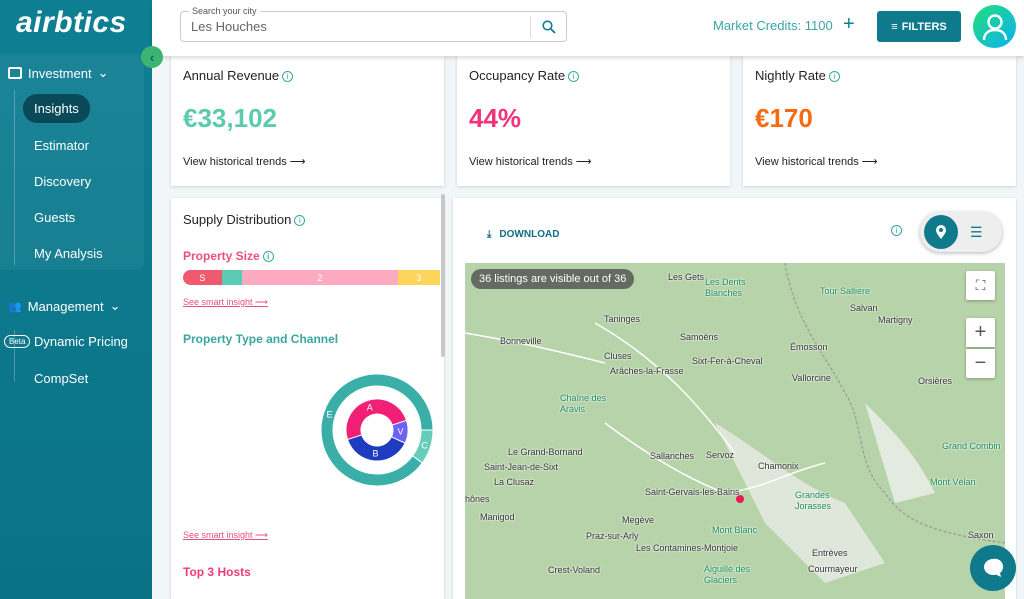 This screenshot has width=1024, height=599. What do you see at coordinates (548, 27) in the screenshot?
I see `search-icon` at bounding box center [548, 27].